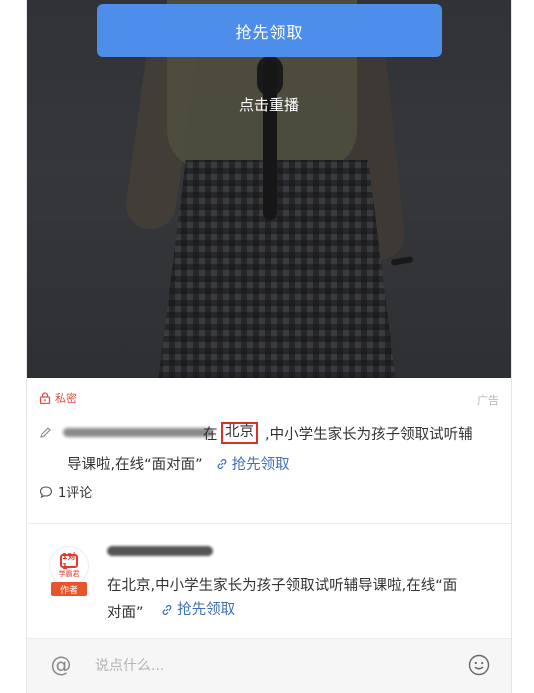 The width and height of the screenshot is (534, 693). What do you see at coordinates (45, 398) in the screenshot?
I see `lock-icon` at bounding box center [45, 398].